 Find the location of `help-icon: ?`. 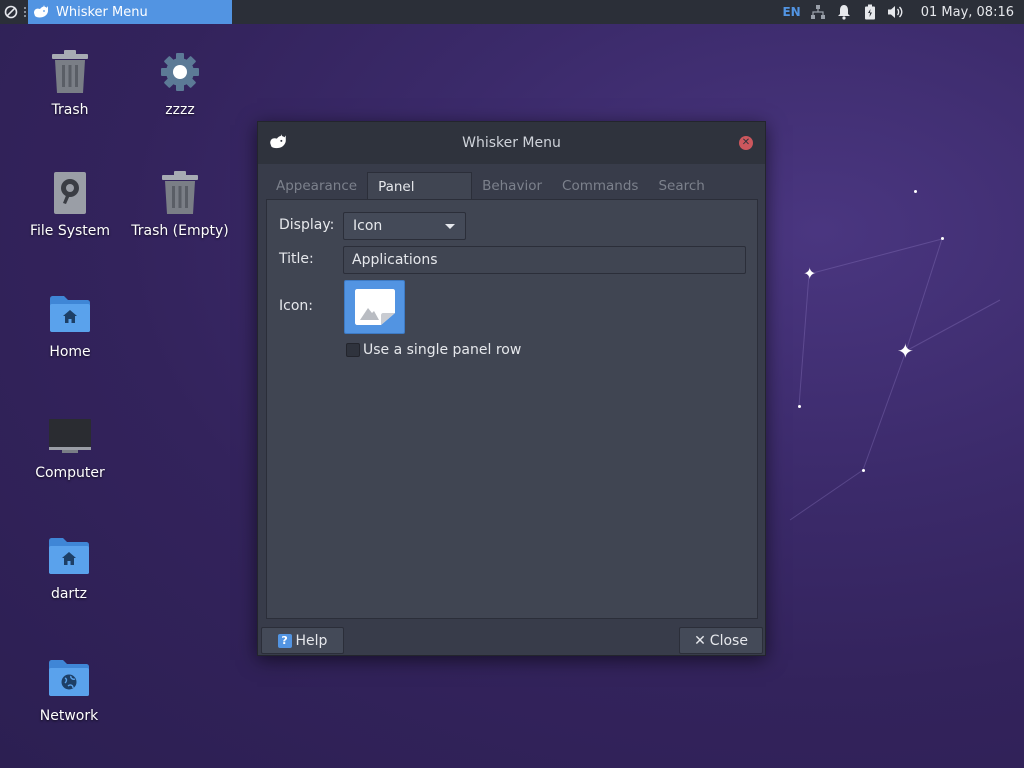

help-icon: ? is located at coordinates (284, 640).